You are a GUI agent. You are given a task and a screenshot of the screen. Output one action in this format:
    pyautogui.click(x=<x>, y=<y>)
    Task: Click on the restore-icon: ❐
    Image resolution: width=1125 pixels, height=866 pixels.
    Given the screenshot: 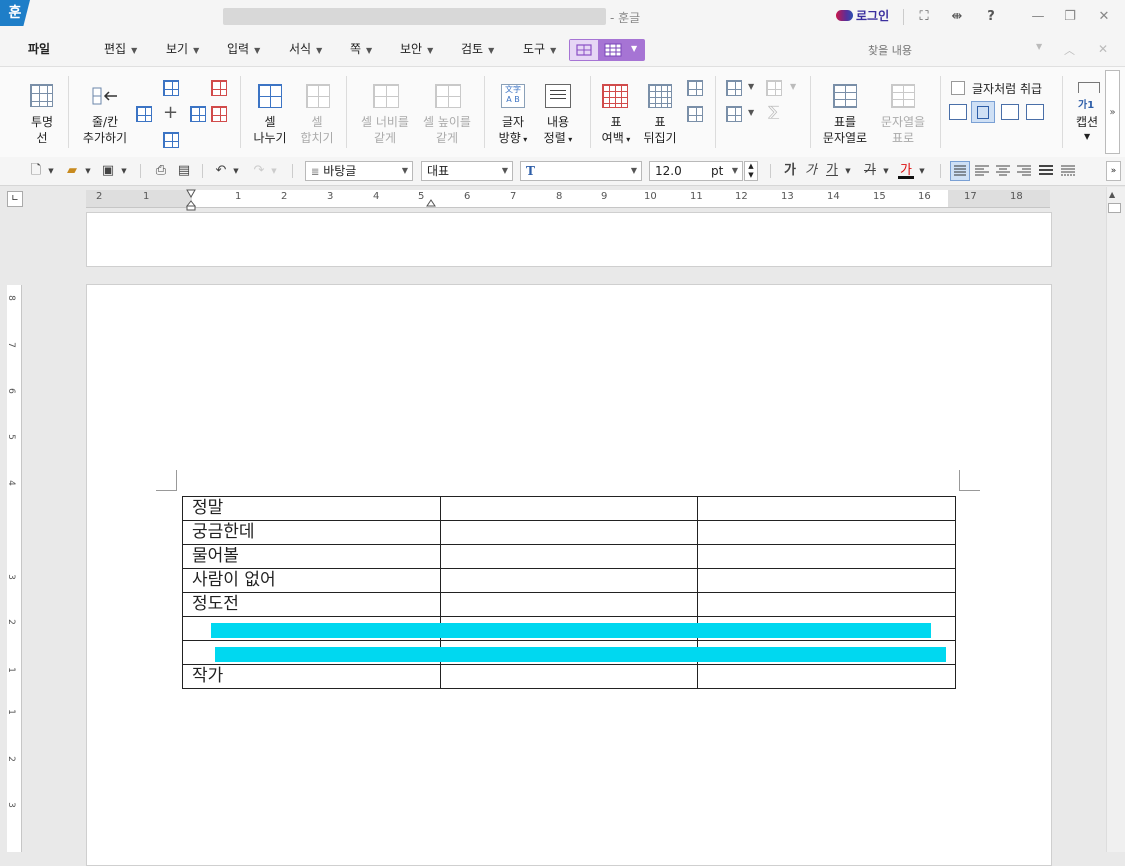 What is the action you would take?
    pyautogui.click(x=1070, y=17)
    